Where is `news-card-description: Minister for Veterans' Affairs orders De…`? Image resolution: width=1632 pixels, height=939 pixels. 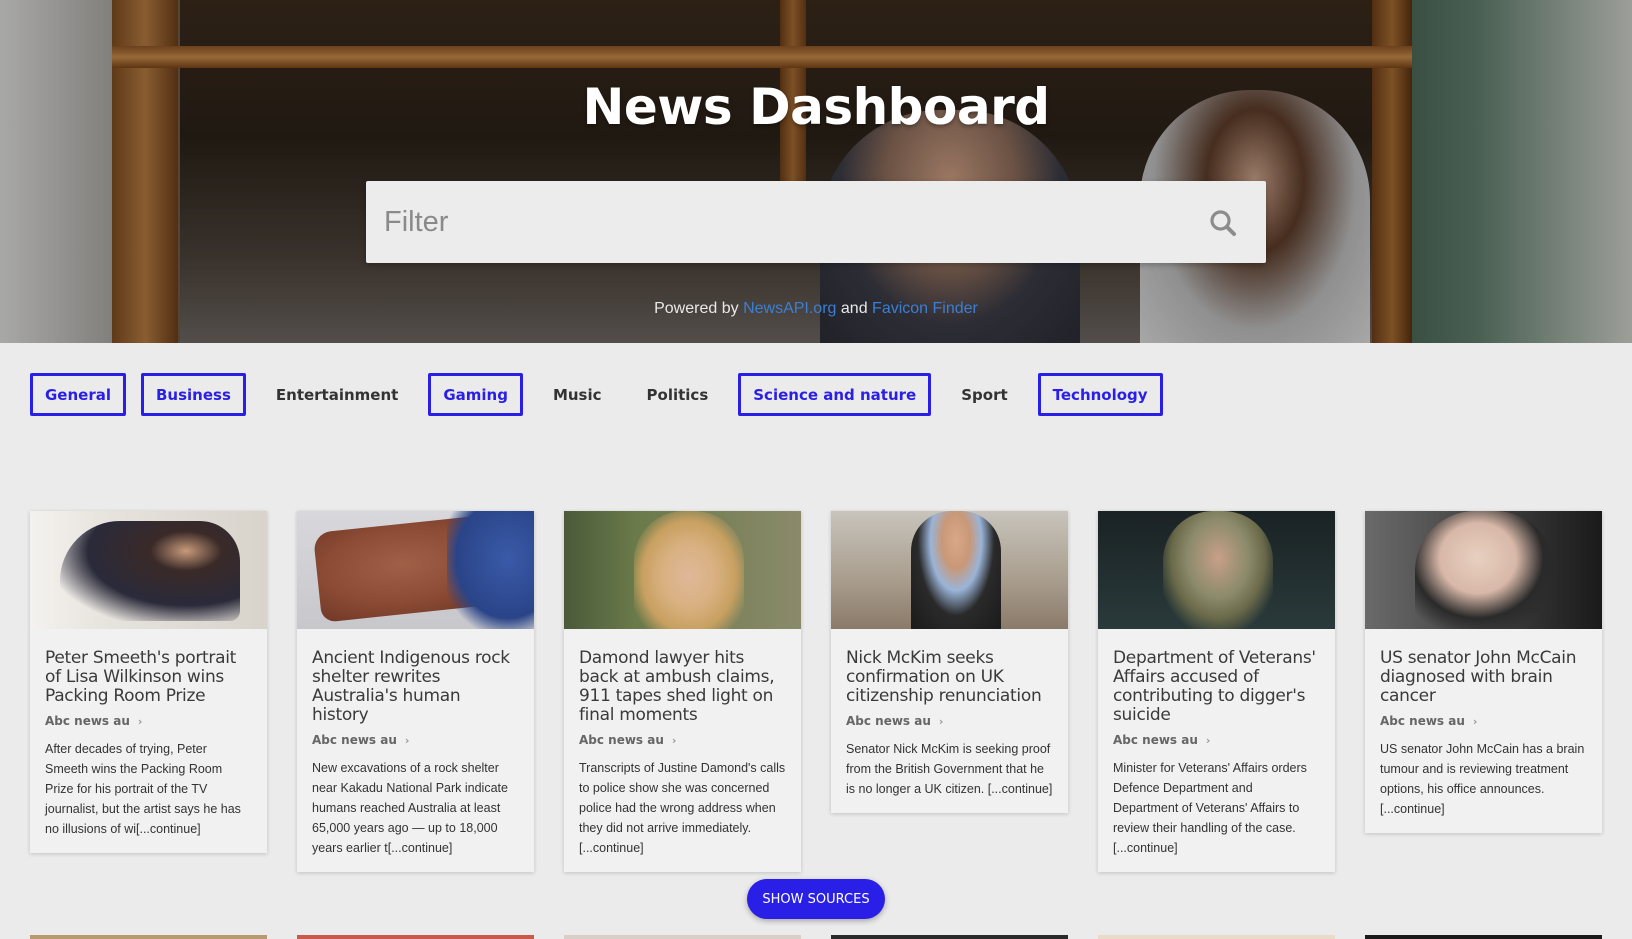
news-card-description: Minister for Veterans' Affairs orders De… is located at coordinates (1210, 808).